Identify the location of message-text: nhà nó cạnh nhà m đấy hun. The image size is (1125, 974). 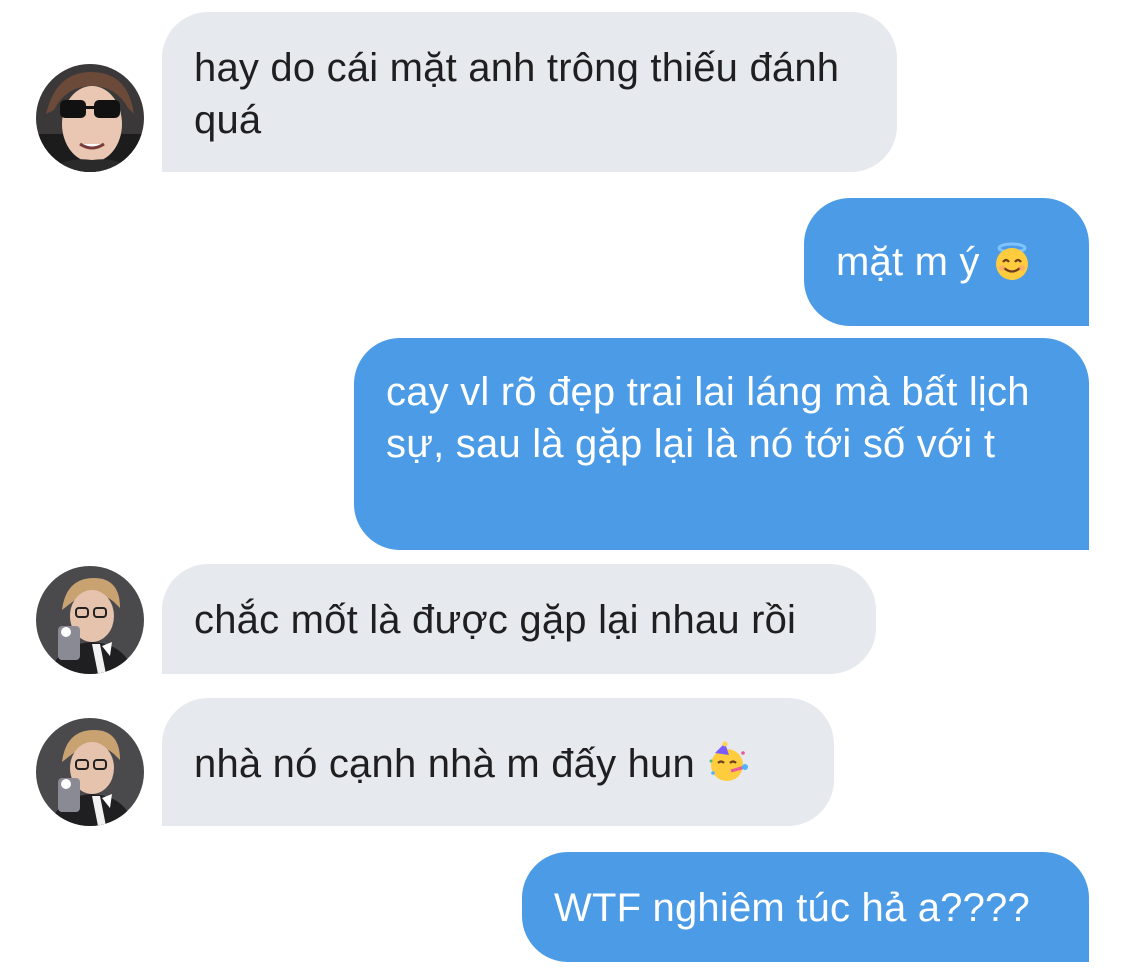
(444, 764).